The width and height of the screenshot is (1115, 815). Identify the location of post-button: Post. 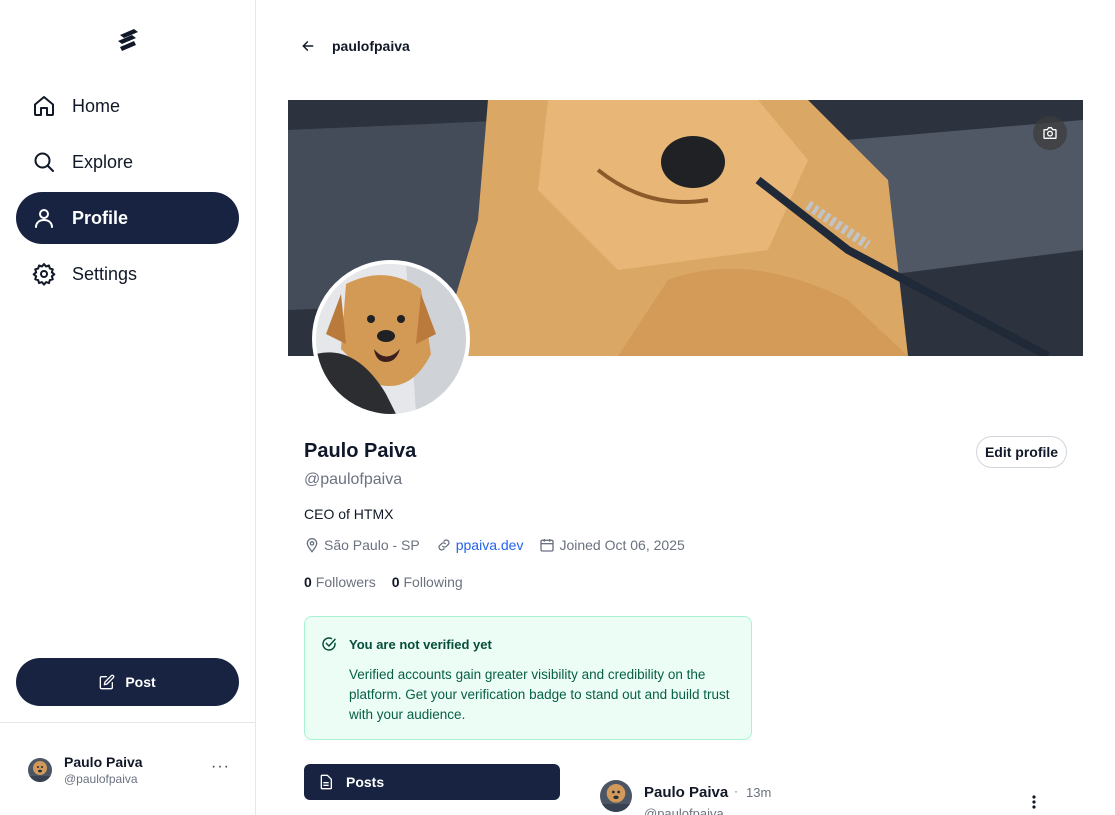
(127, 682).